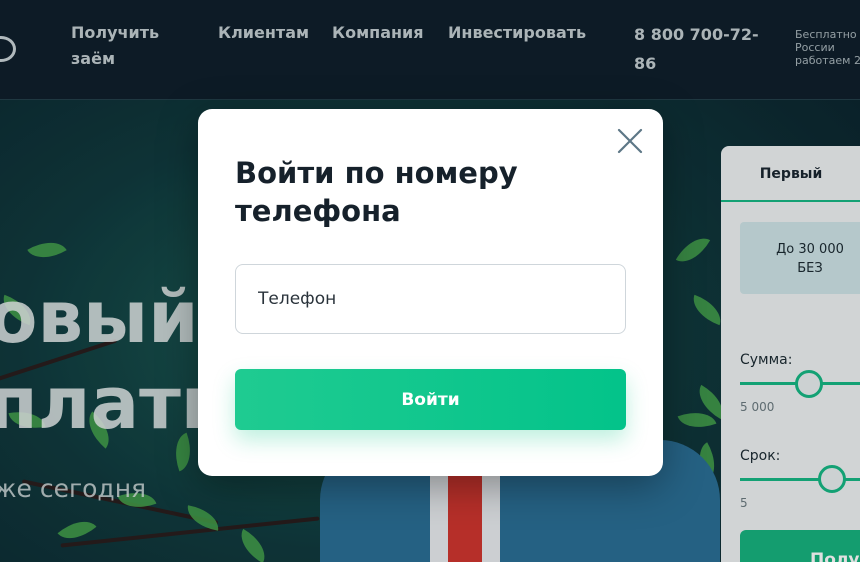 This screenshot has height=562, width=860. What do you see at coordinates (430, 299) in the screenshot?
I see `phone-input` at bounding box center [430, 299].